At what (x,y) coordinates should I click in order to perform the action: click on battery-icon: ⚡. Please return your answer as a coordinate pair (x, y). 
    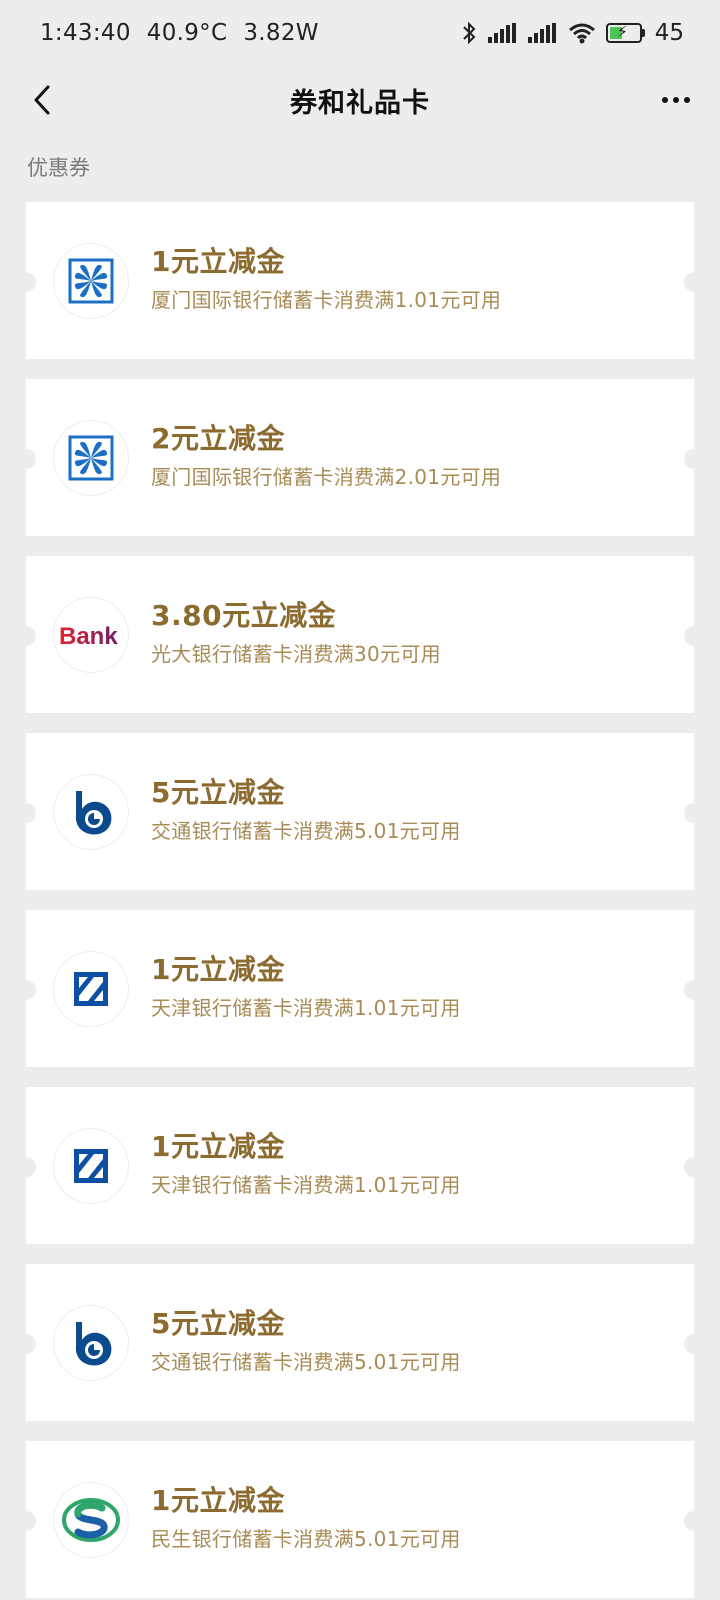
    Looking at the image, I should click on (625, 32).